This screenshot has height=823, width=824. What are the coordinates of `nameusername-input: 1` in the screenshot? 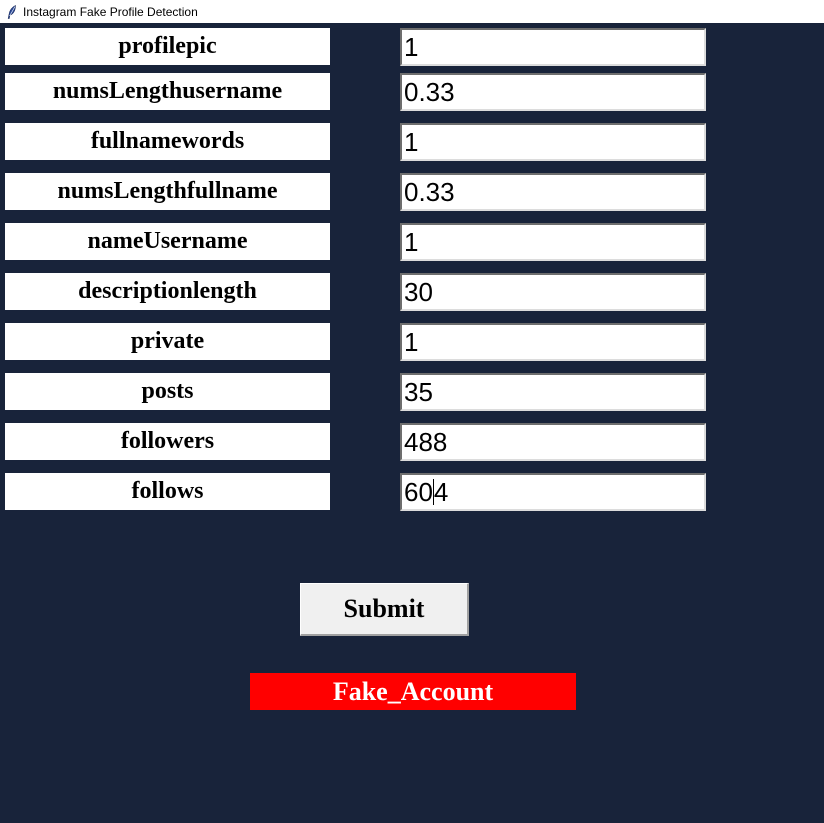 It's located at (553, 242).